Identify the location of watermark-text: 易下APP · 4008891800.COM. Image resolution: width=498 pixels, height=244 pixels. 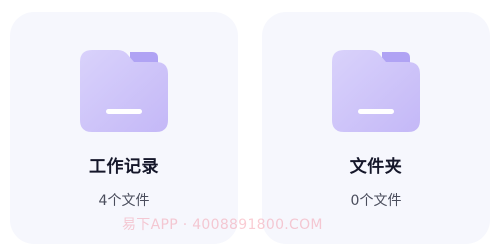
(222, 225).